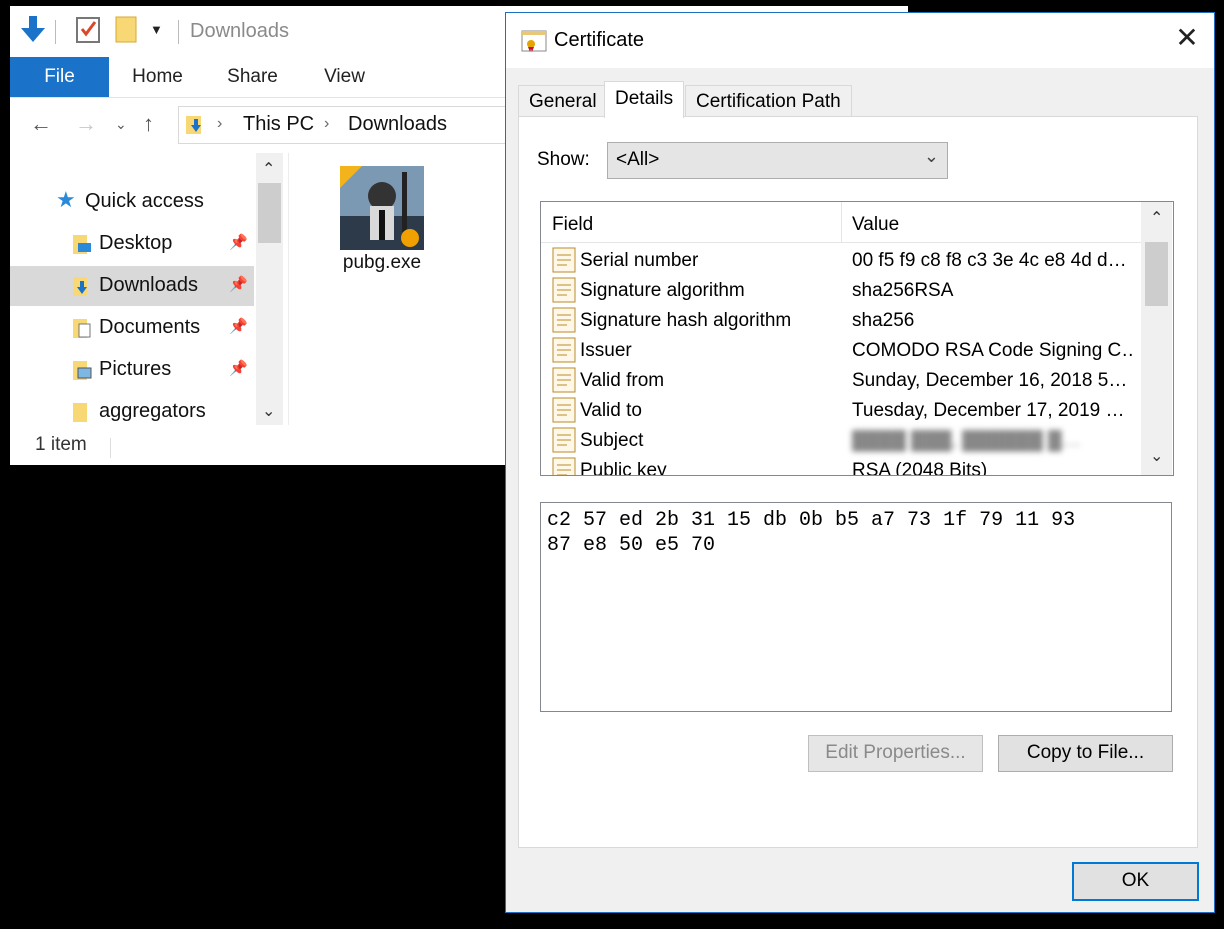 The height and width of the screenshot is (929, 1224). I want to click on column-header-value: Value, so click(875, 225).